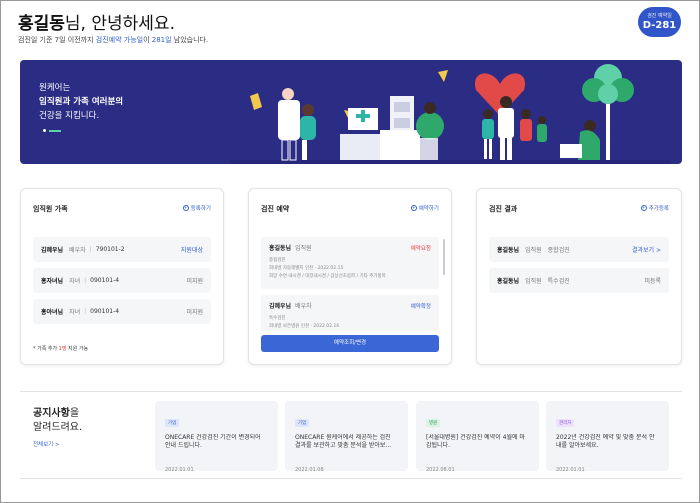 Image resolution: width=700 pixels, height=503 pixels. I want to click on family-member-relation: 배우자, so click(77, 250).